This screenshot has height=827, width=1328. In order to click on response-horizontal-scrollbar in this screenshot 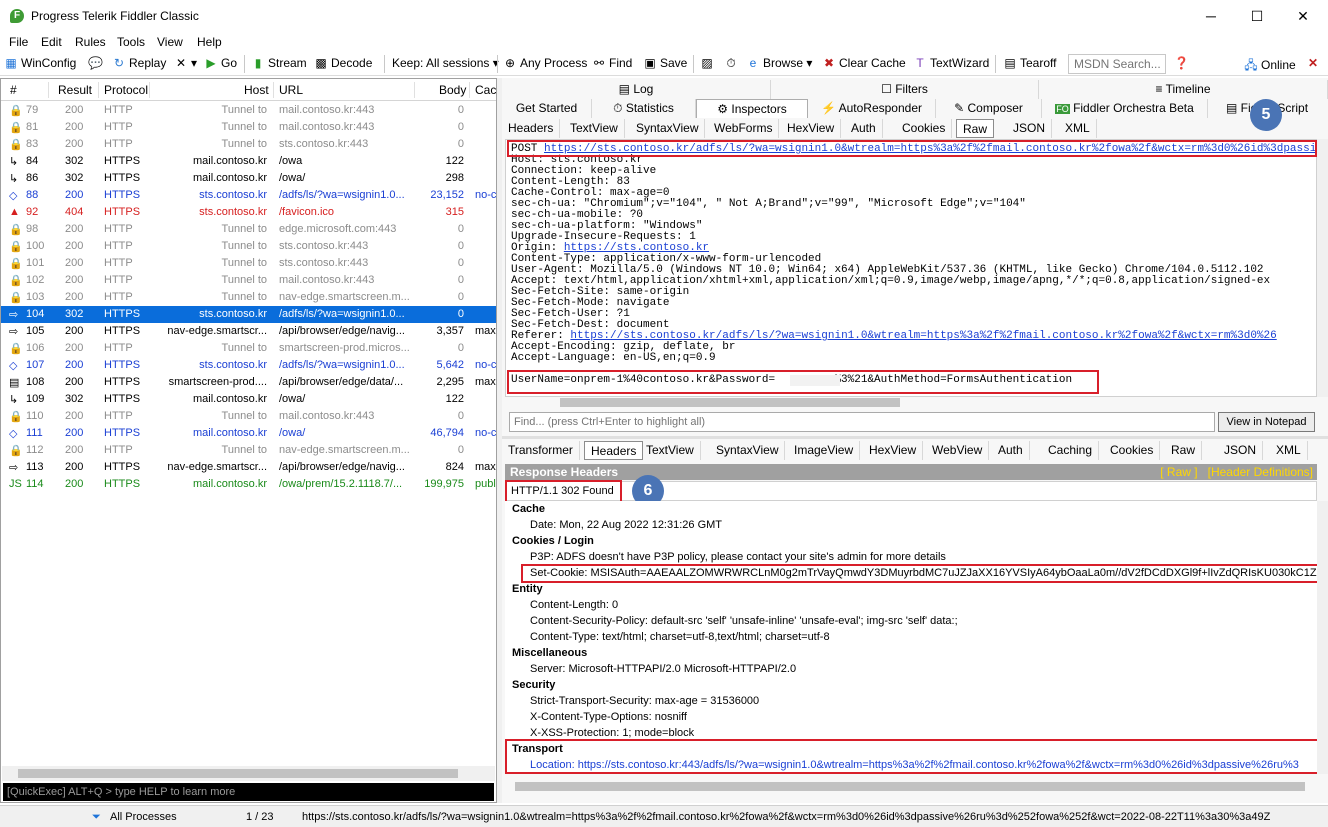, I will do `click(910, 786)`.